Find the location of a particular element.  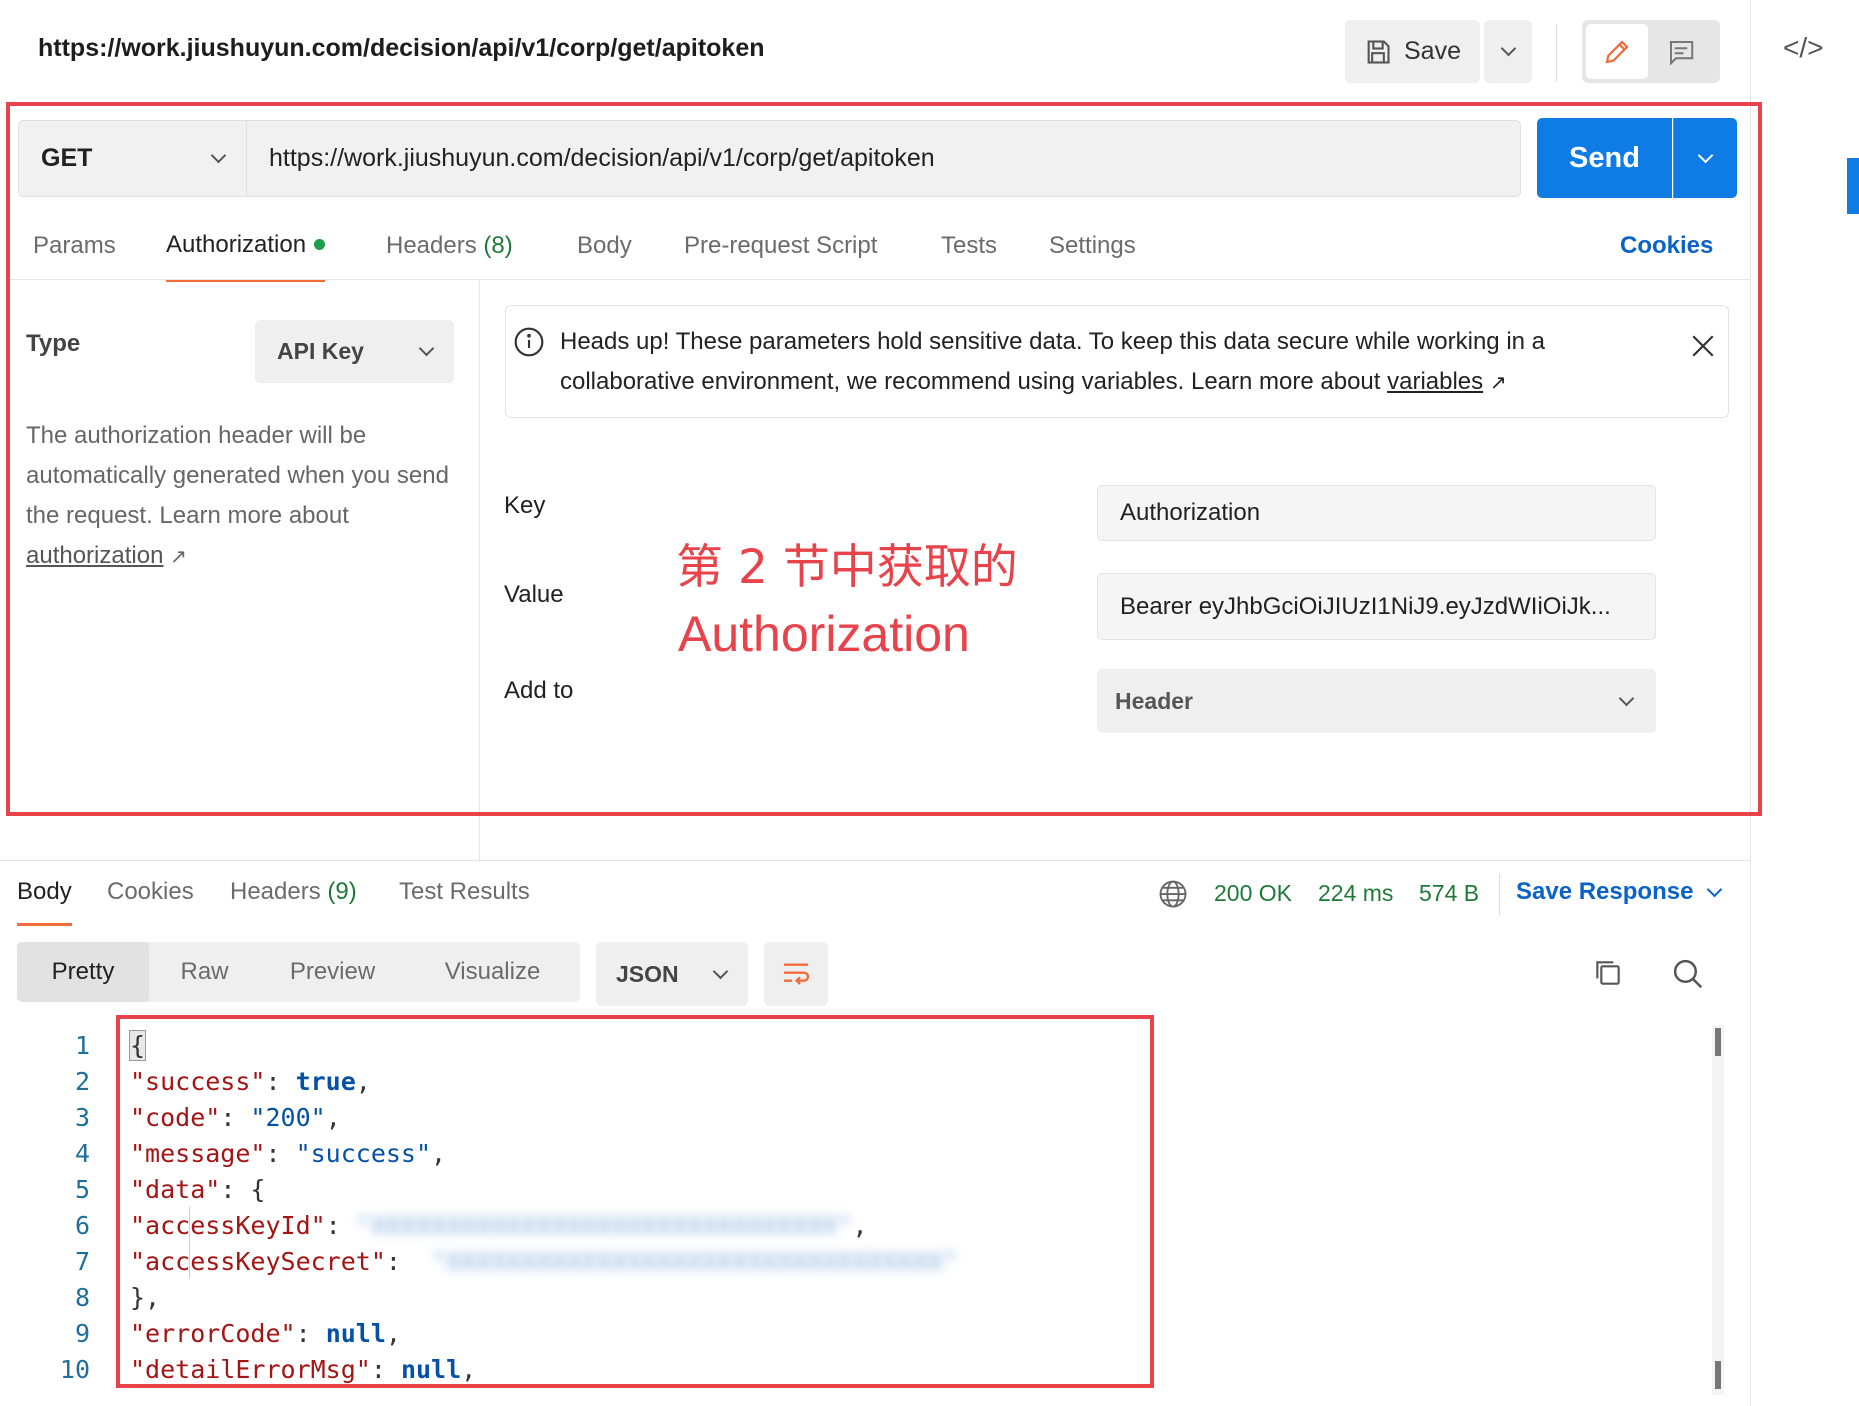

view-mode-group: Pretty Raw Preview Visualize is located at coordinates (298, 972).